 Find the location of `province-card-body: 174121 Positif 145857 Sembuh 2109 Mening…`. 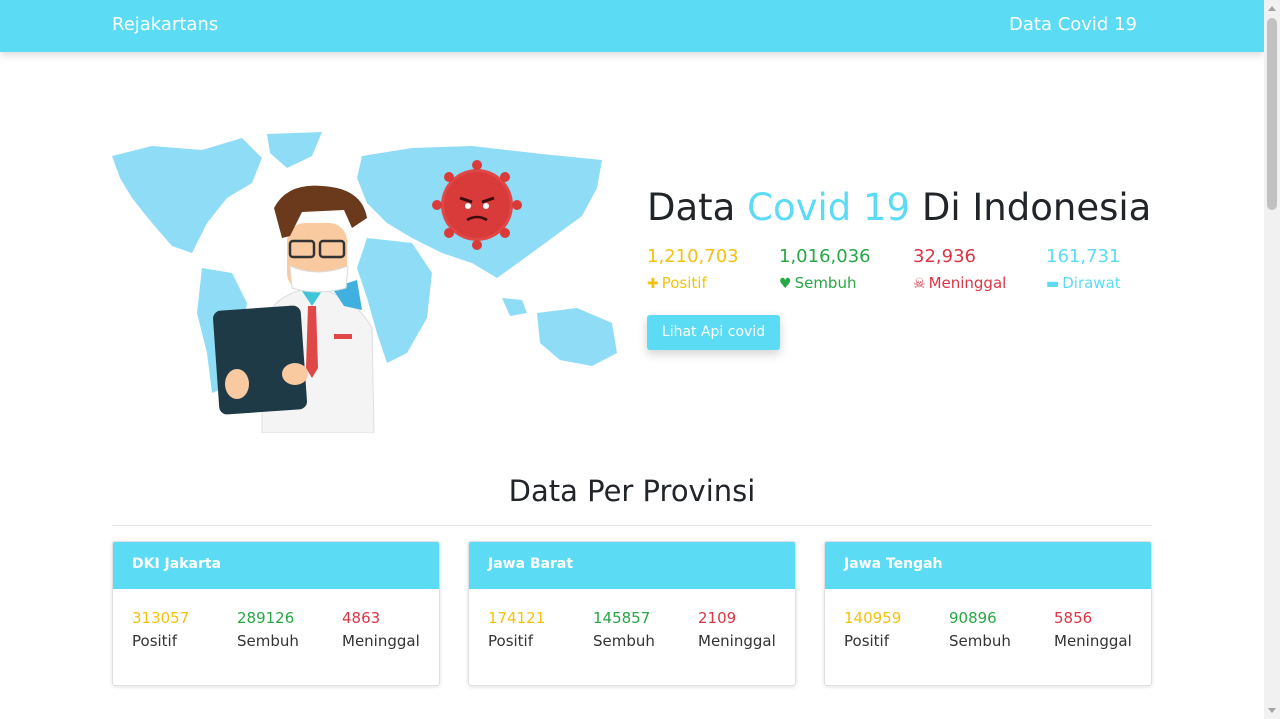

province-card-body: 174121 Positif 145857 Sembuh 2109 Mening… is located at coordinates (632, 637).